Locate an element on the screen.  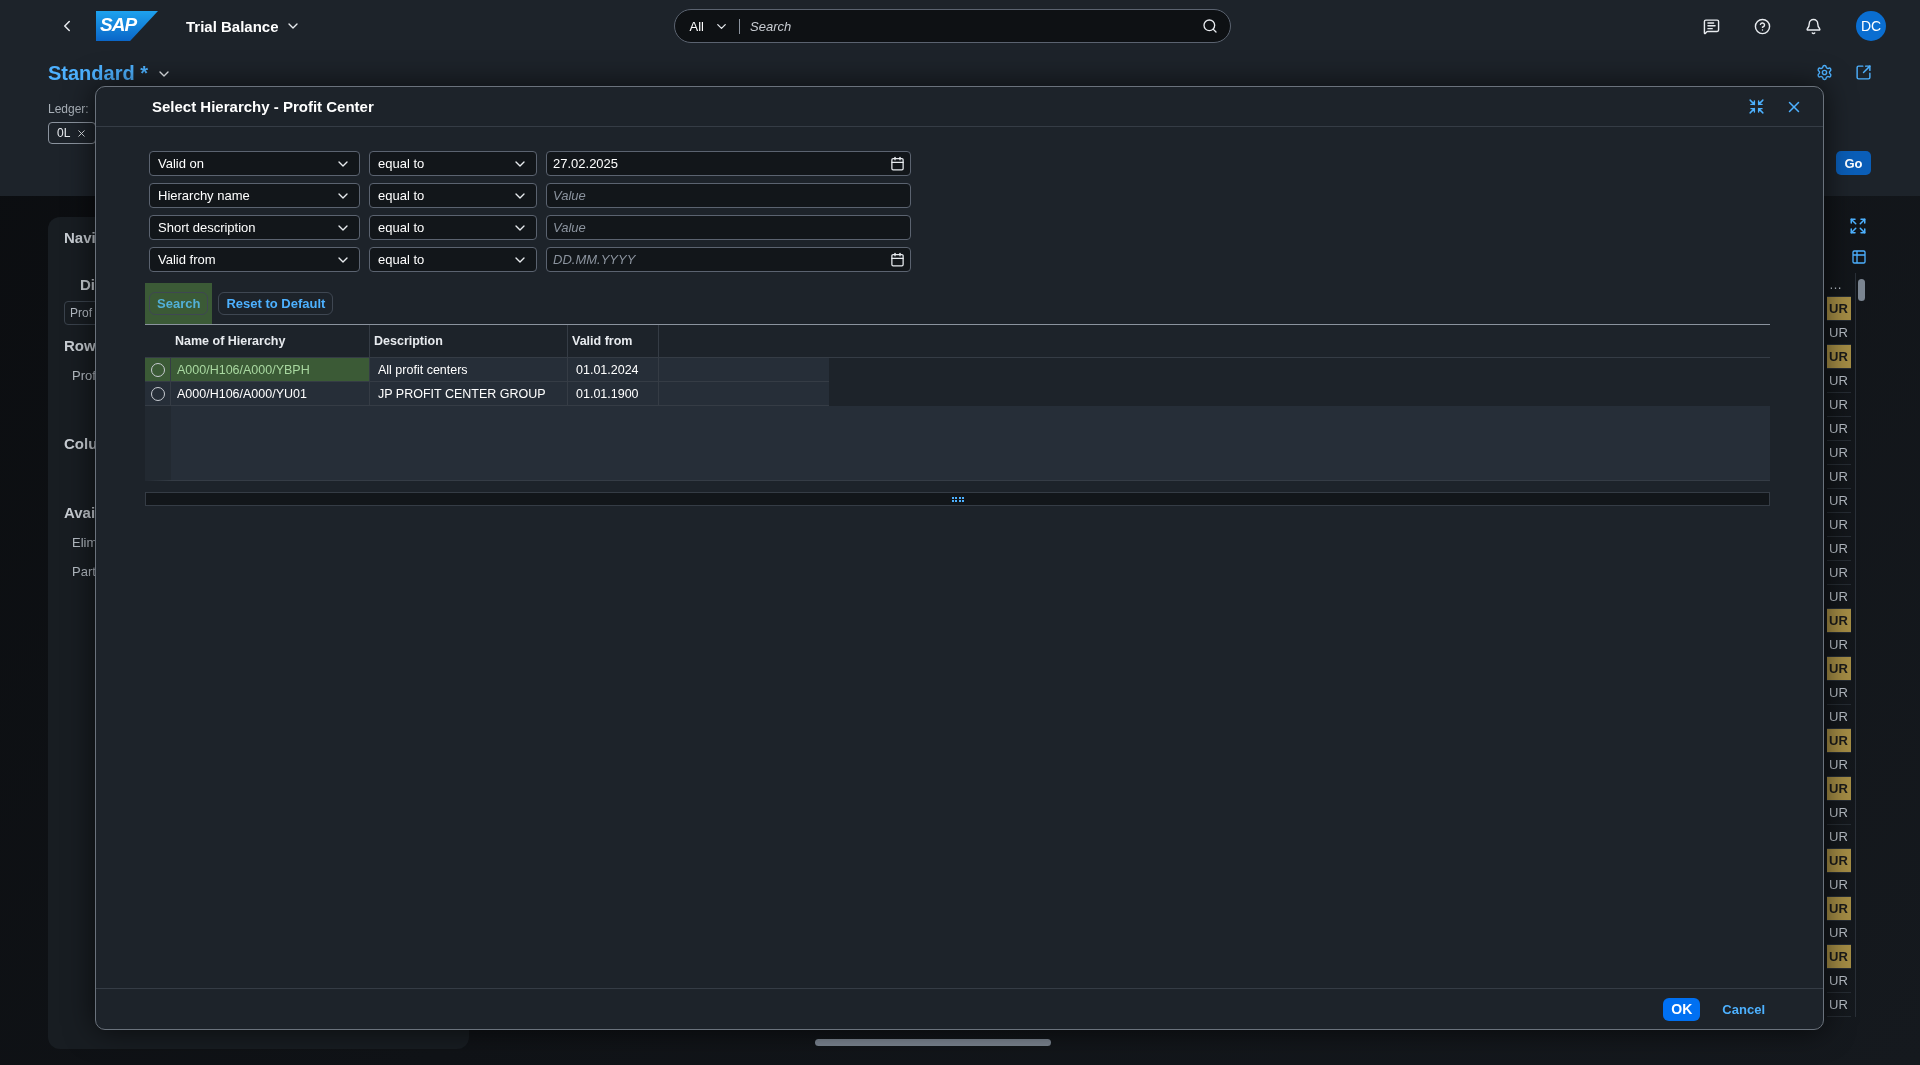
settings-icon is located at coordinates (1824, 72).